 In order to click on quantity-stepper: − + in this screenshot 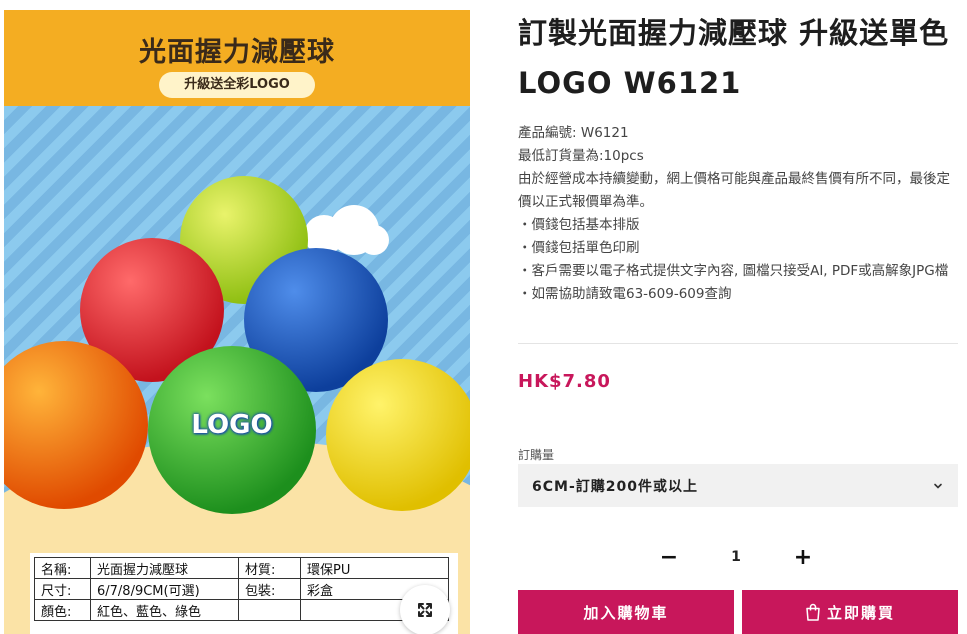, I will do `click(736, 557)`.